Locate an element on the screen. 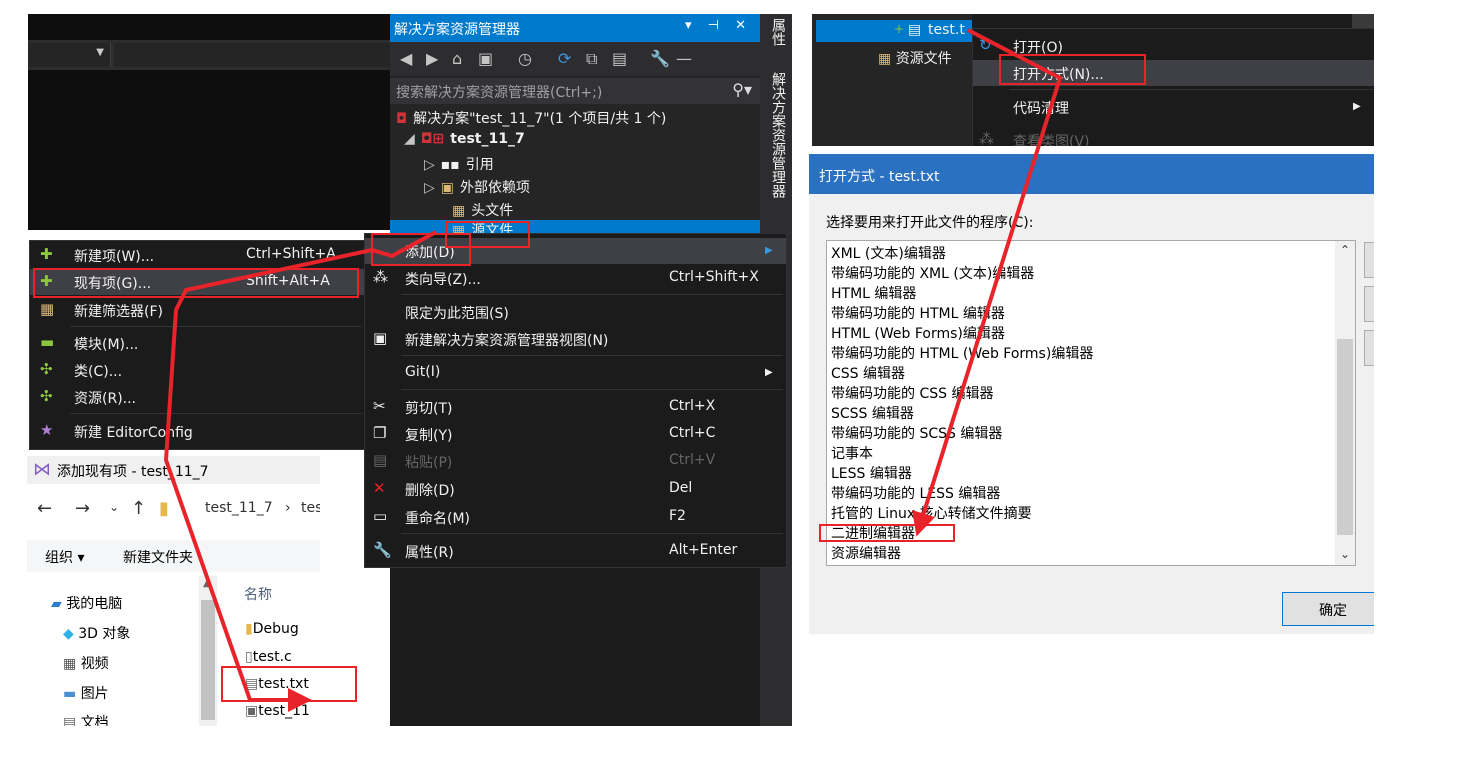  menu-item-scope: 限定为此范围(S) is located at coordinates (575, 312).